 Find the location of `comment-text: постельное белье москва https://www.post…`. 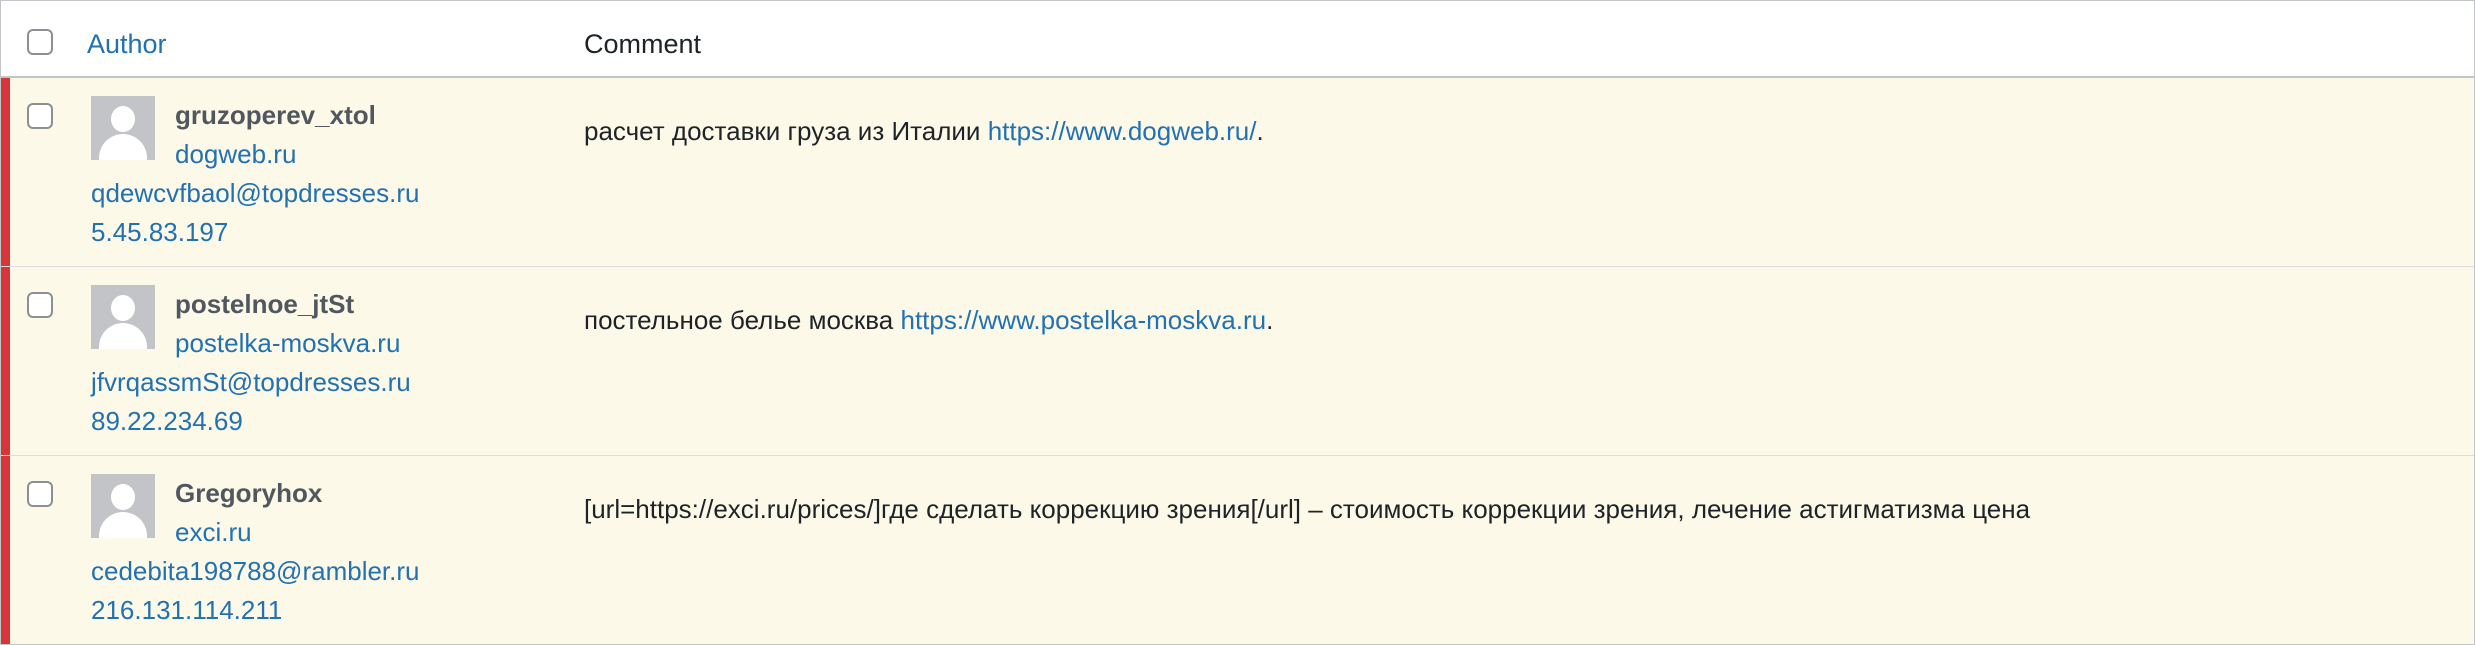

comment-text: постельное белье москва https://www.post… is located at coordinates (928, 320).